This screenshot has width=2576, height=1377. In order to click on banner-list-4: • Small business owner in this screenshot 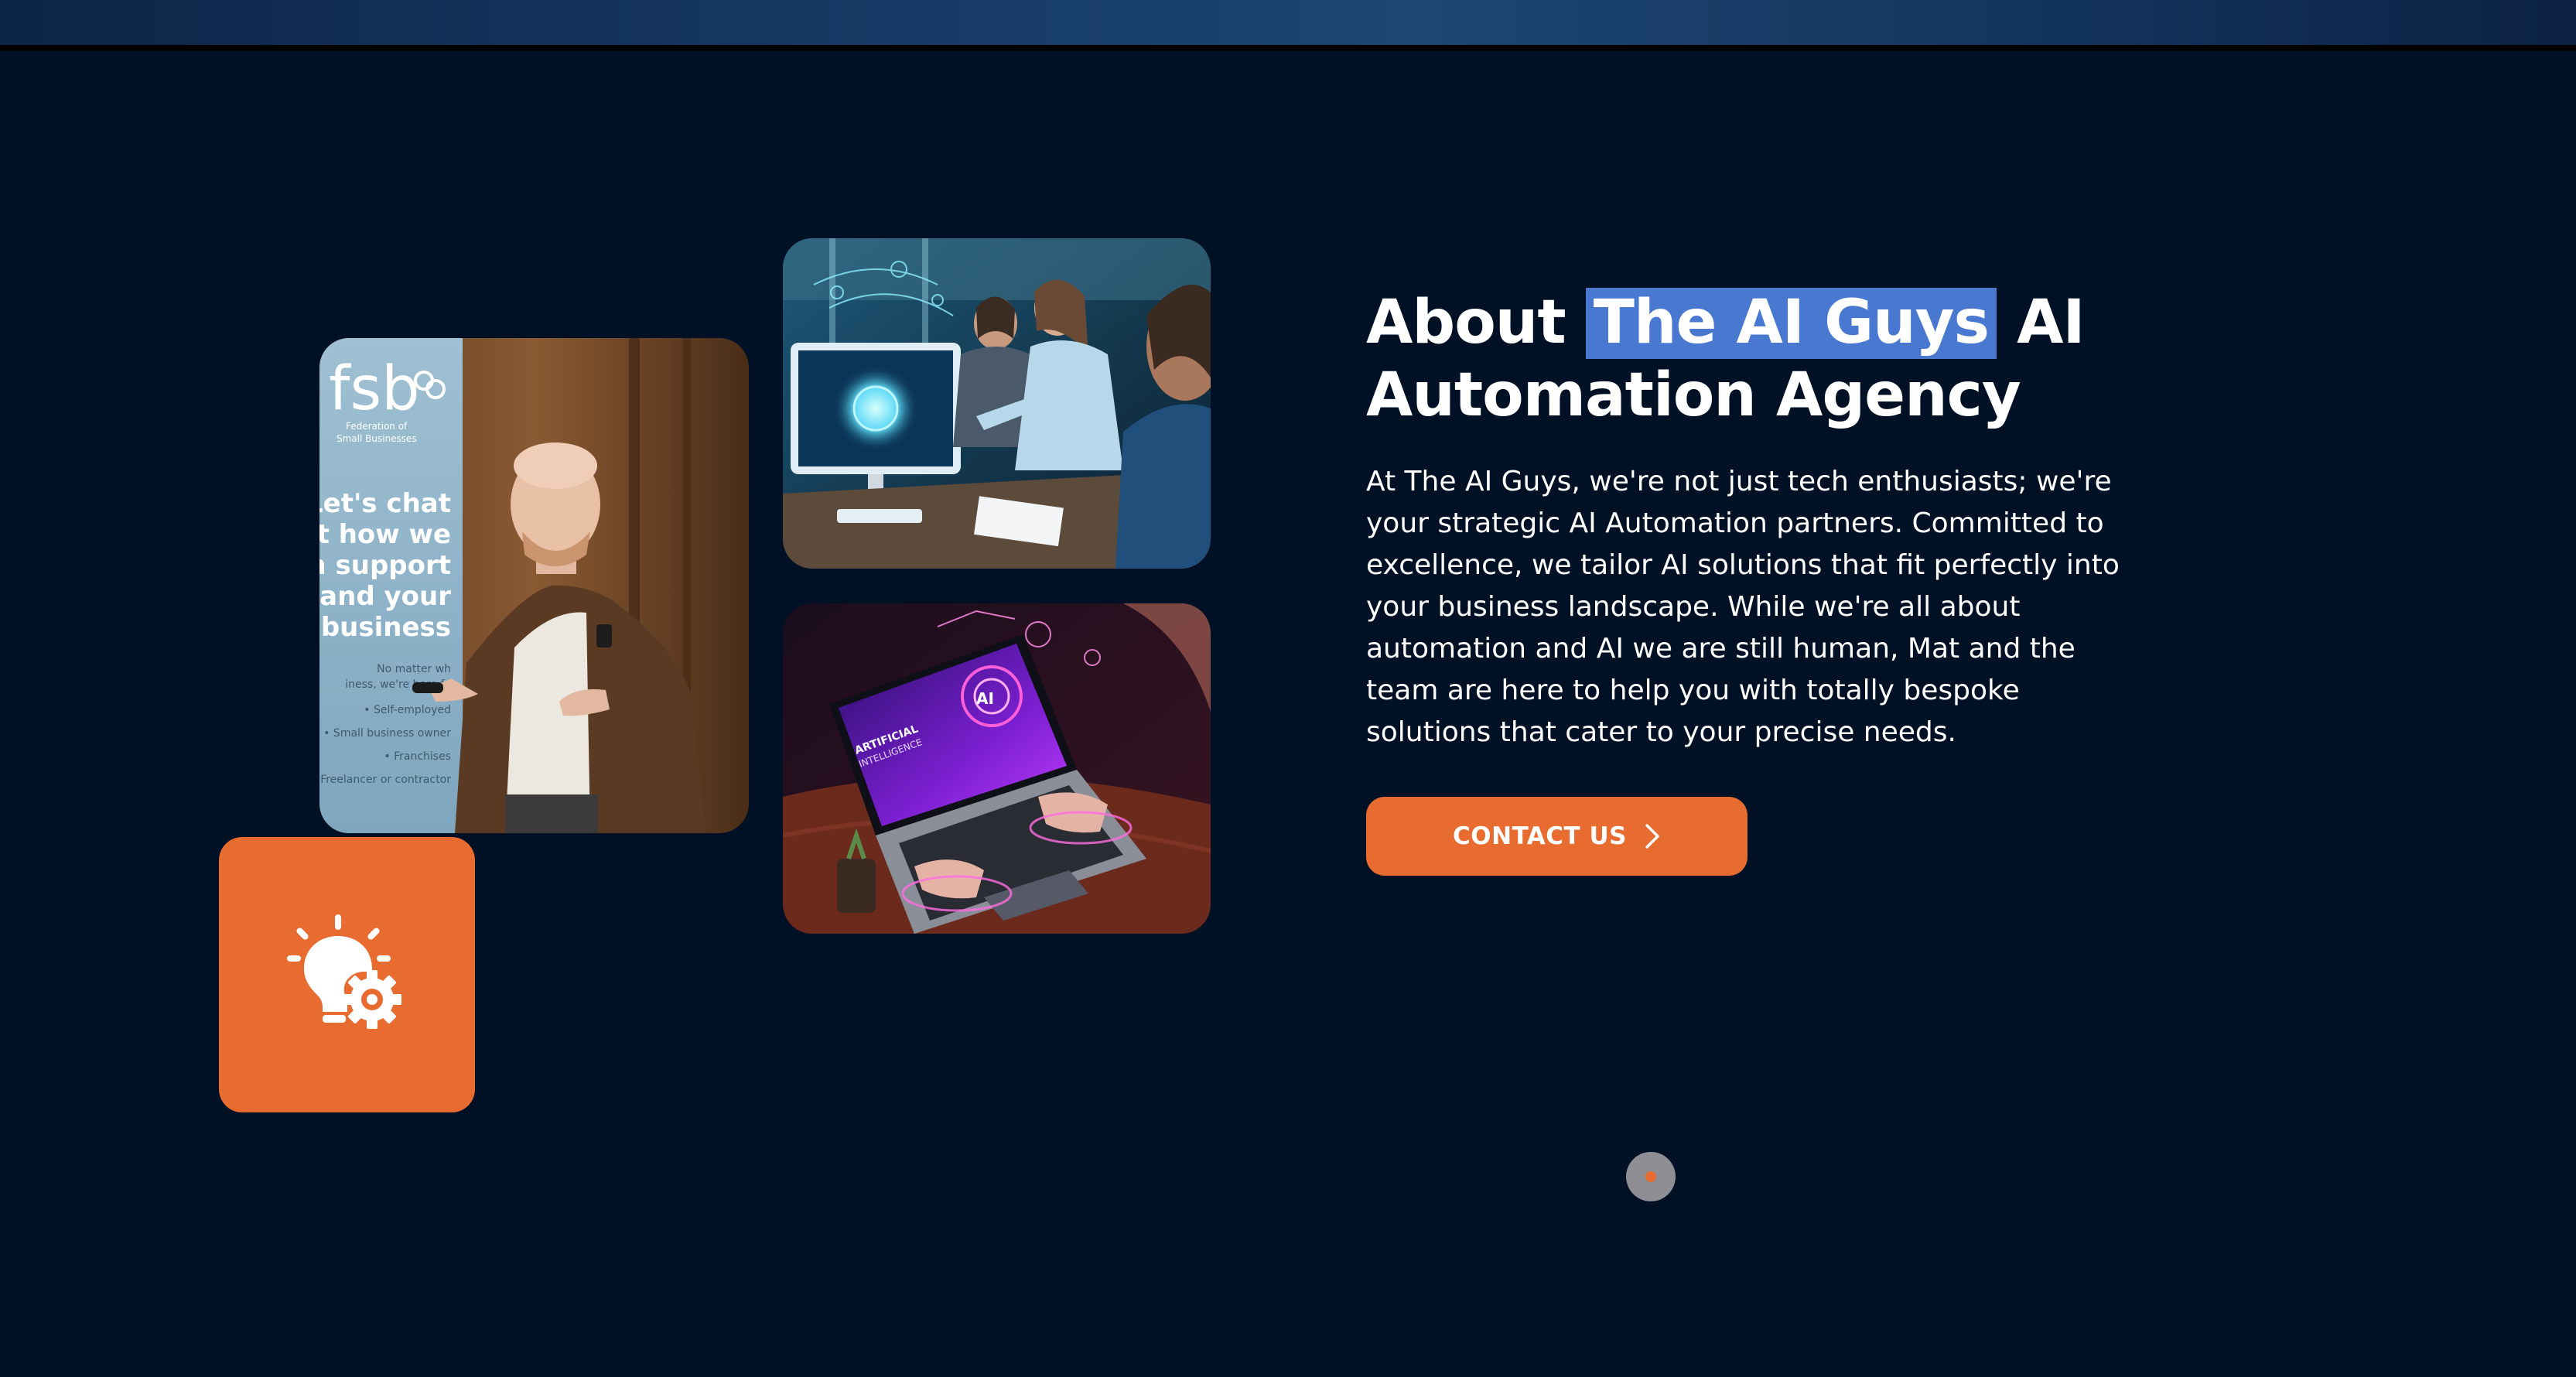, I will do `click(387, 733)`.